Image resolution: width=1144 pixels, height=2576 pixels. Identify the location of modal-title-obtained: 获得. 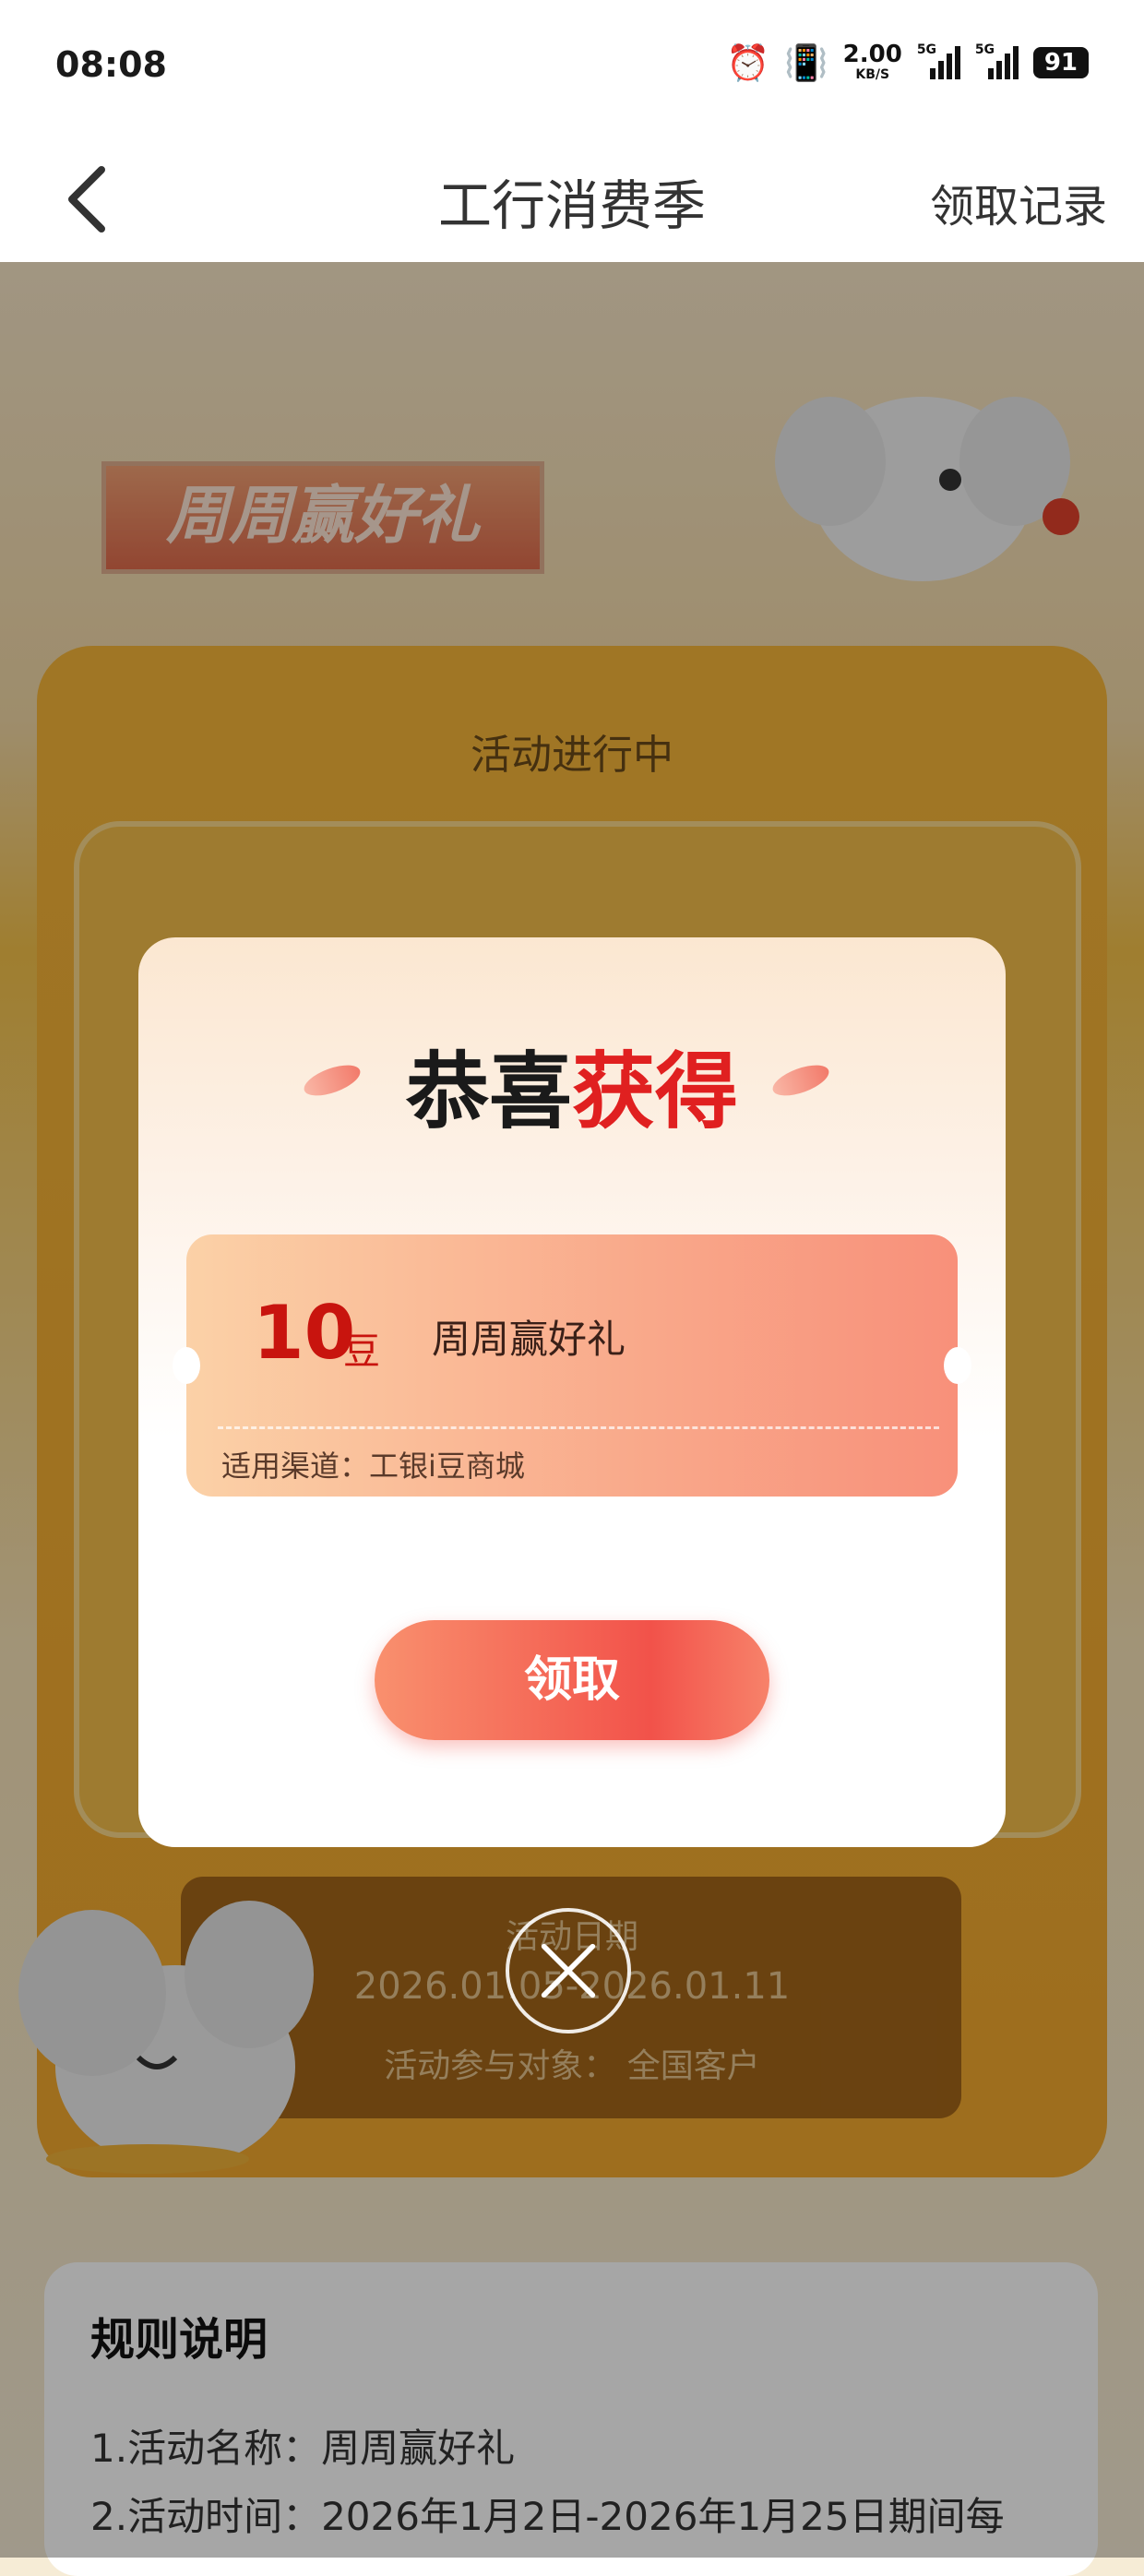
(655, 1092).